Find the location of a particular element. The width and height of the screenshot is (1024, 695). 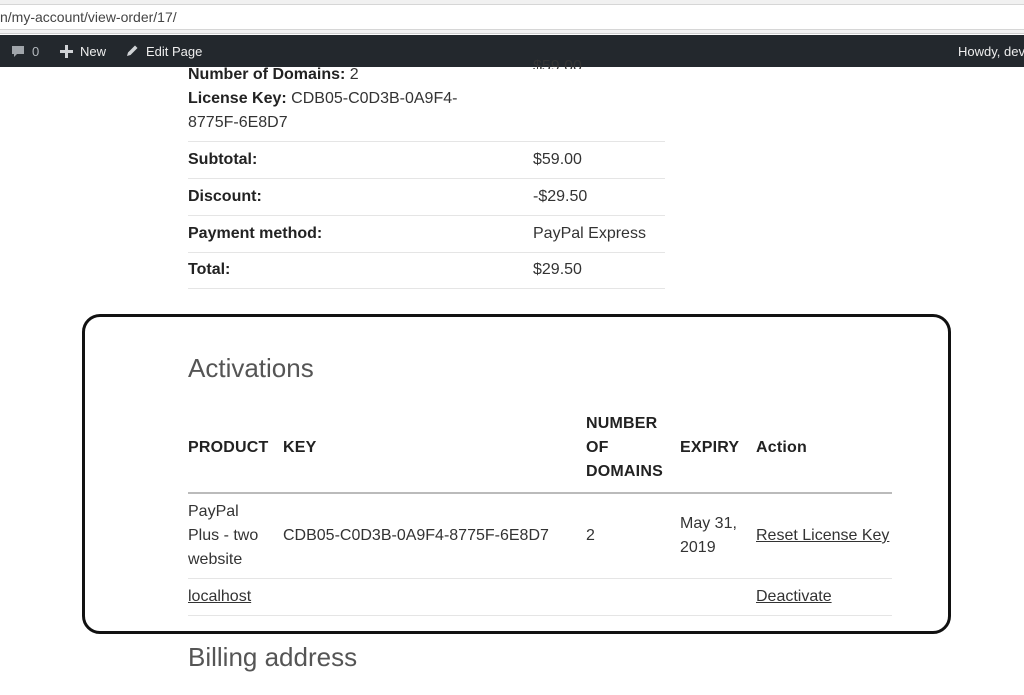

col-header-key: KEY is located at coordinates (300, 447).